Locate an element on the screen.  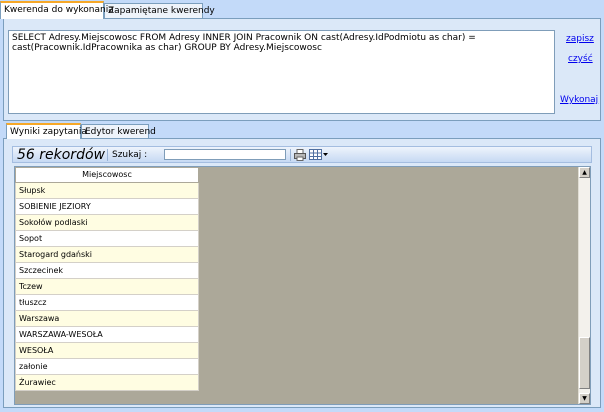
column-header-miejscowosc: Miejscowosc is located at coordinates (107, 175).